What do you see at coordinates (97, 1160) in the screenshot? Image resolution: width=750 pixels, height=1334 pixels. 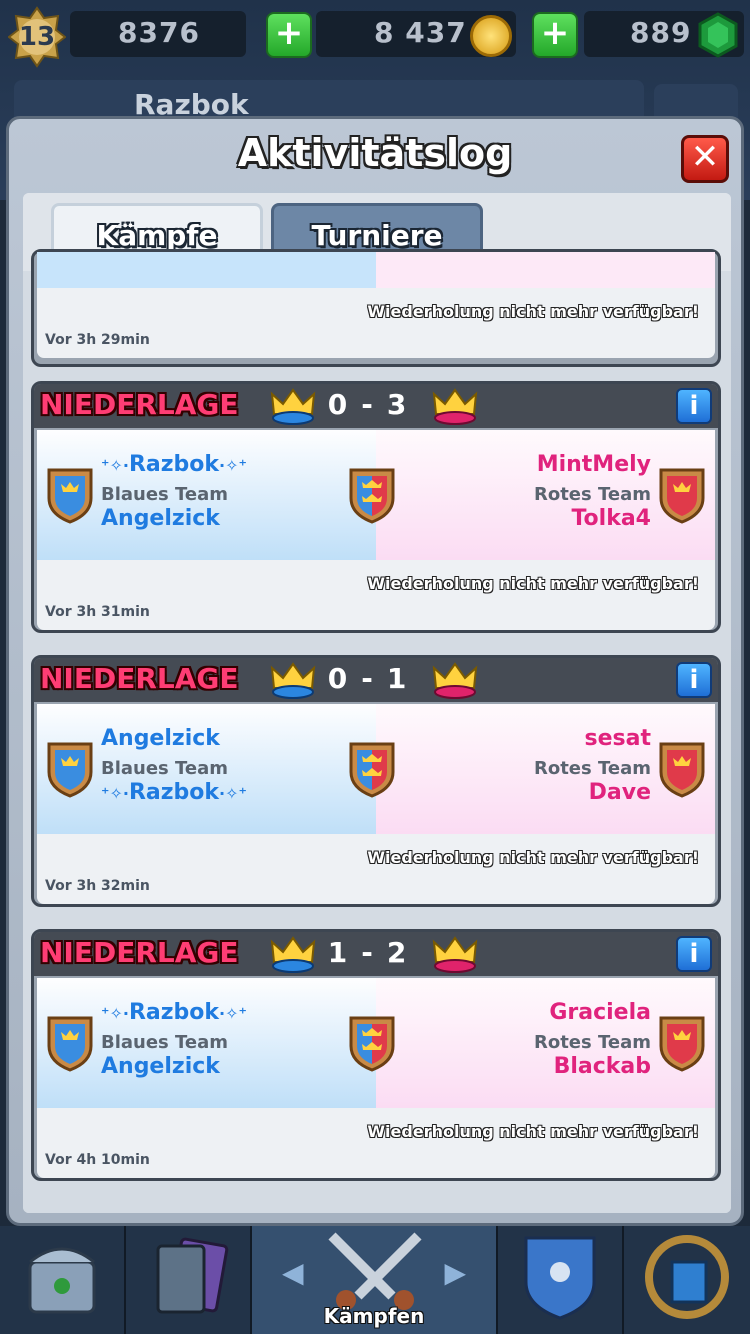 I see `battle-time: Vor 4h 10min` at bounding box center [97, 1160].